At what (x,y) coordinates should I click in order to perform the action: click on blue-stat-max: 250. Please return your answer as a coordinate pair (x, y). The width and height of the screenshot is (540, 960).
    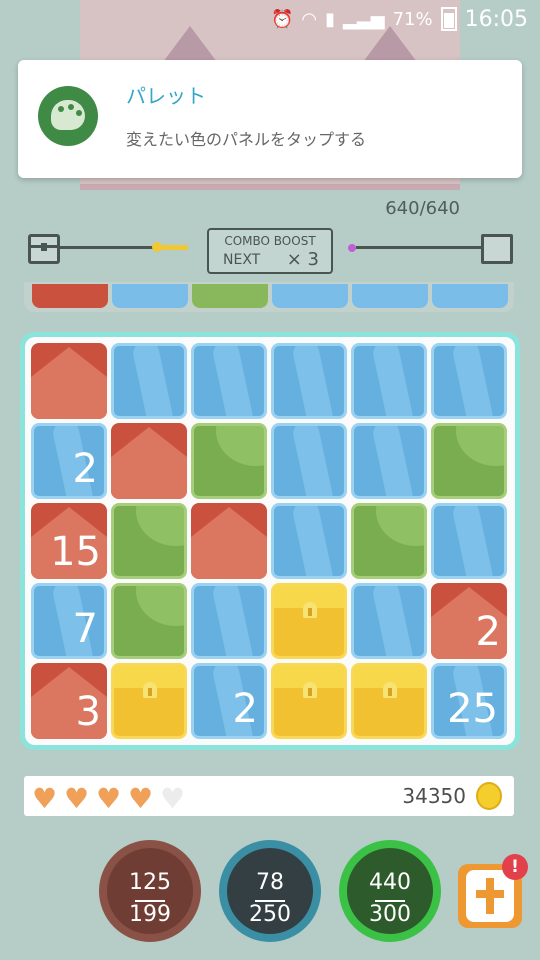
    Looking at the image, I should click on (270, 914).